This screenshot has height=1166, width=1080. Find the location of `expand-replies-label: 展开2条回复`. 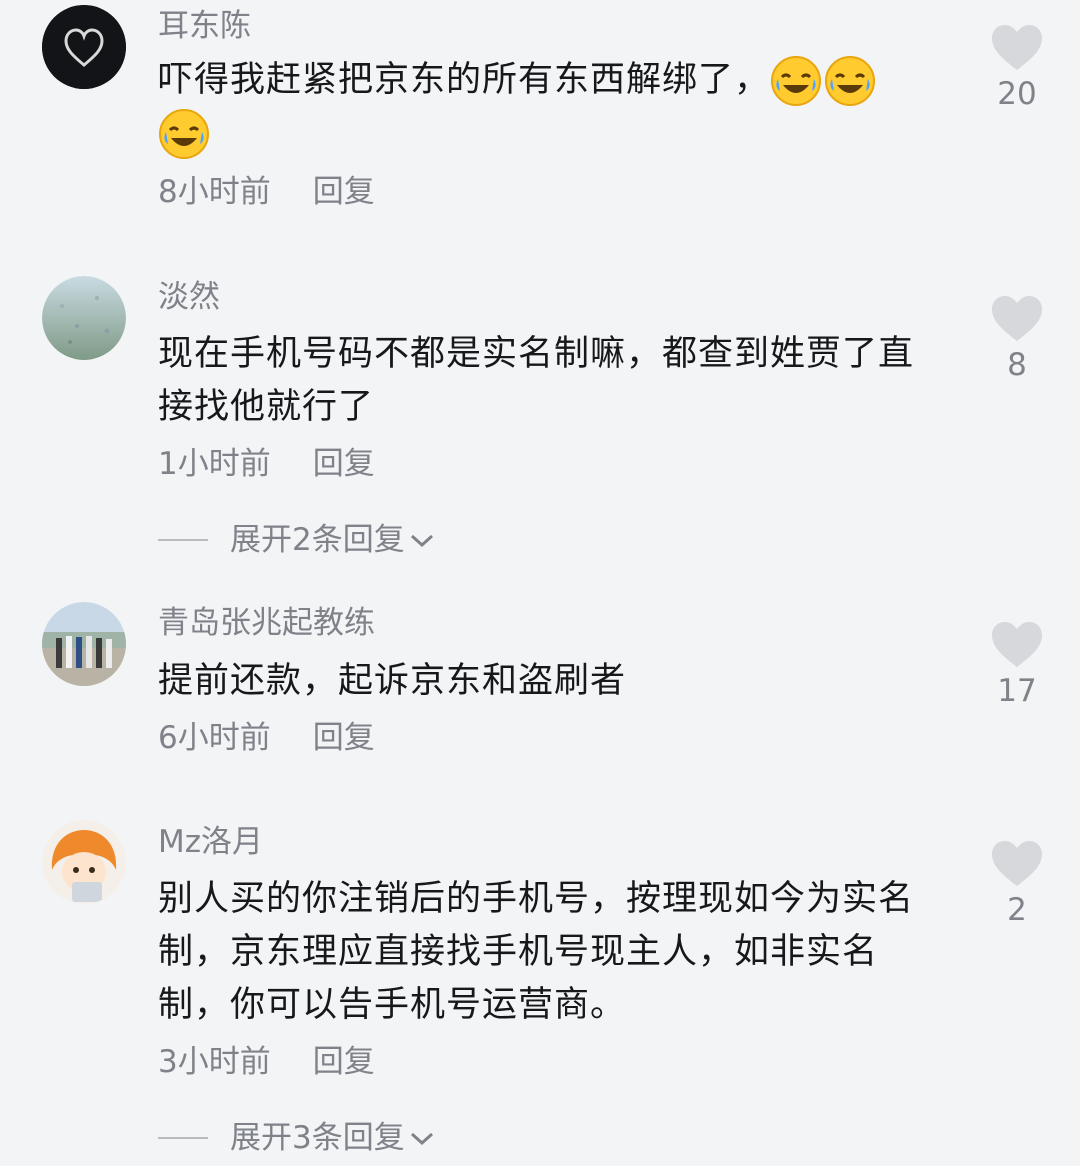

expand-replies-label: 展开2条回复 is located at coordinates (317, 540).